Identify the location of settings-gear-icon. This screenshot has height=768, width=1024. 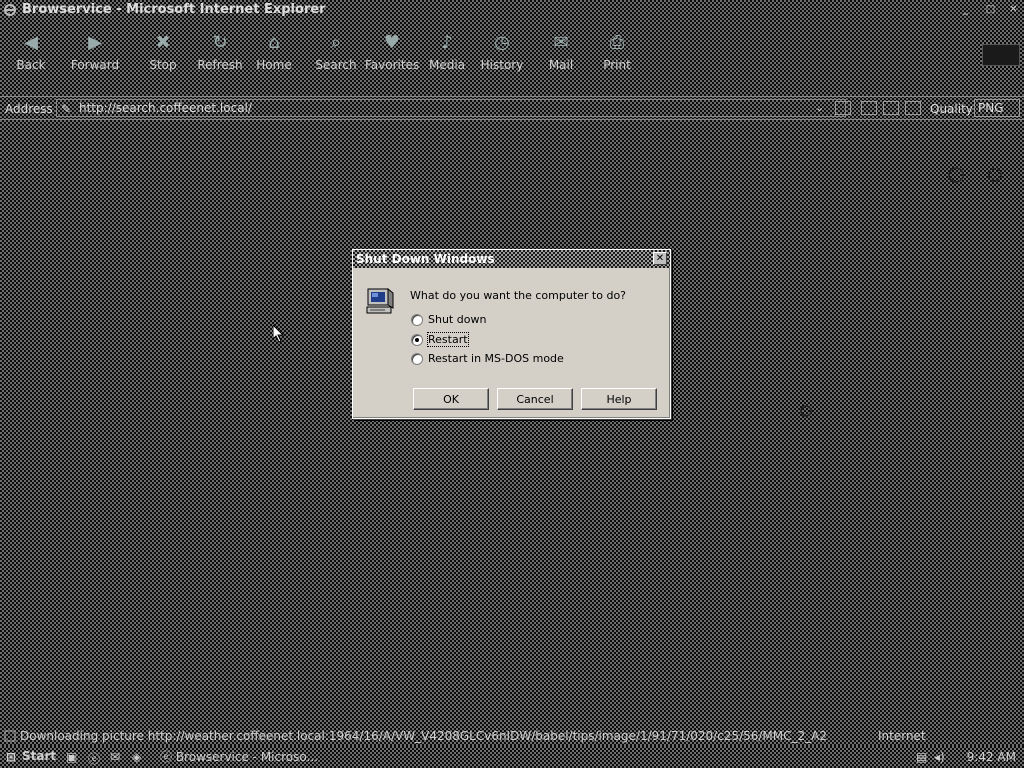
(995, 175).